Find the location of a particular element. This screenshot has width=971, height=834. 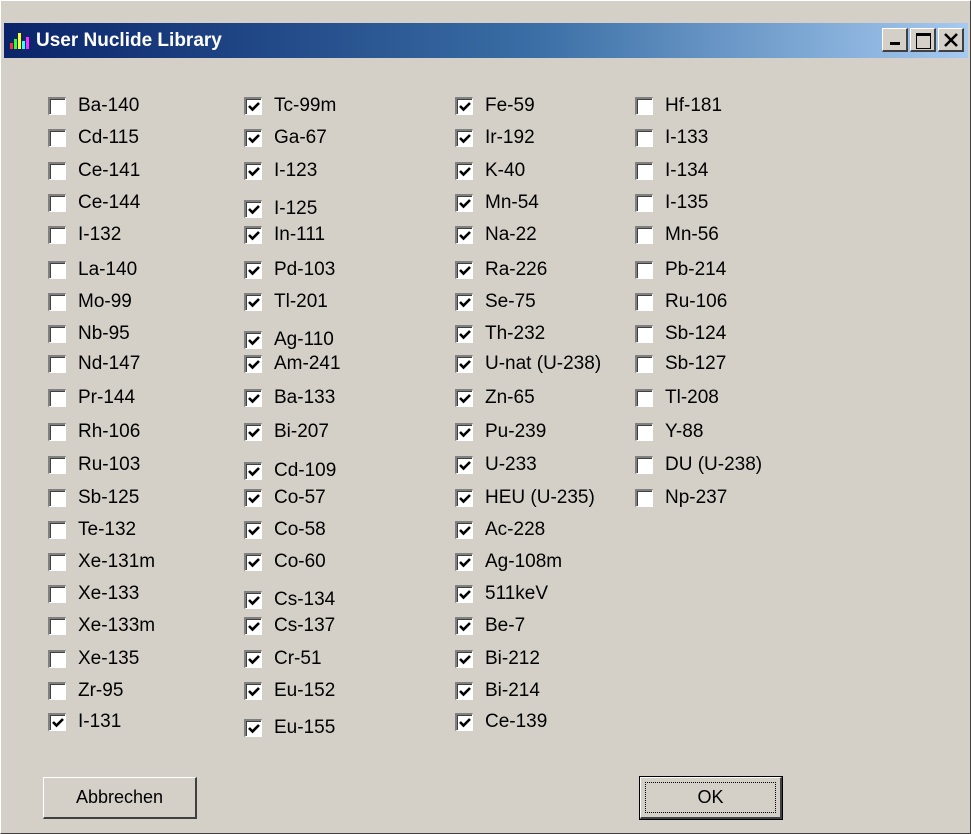

nuclide-checkbox: Np-237 is located at coordinates (681, 498).